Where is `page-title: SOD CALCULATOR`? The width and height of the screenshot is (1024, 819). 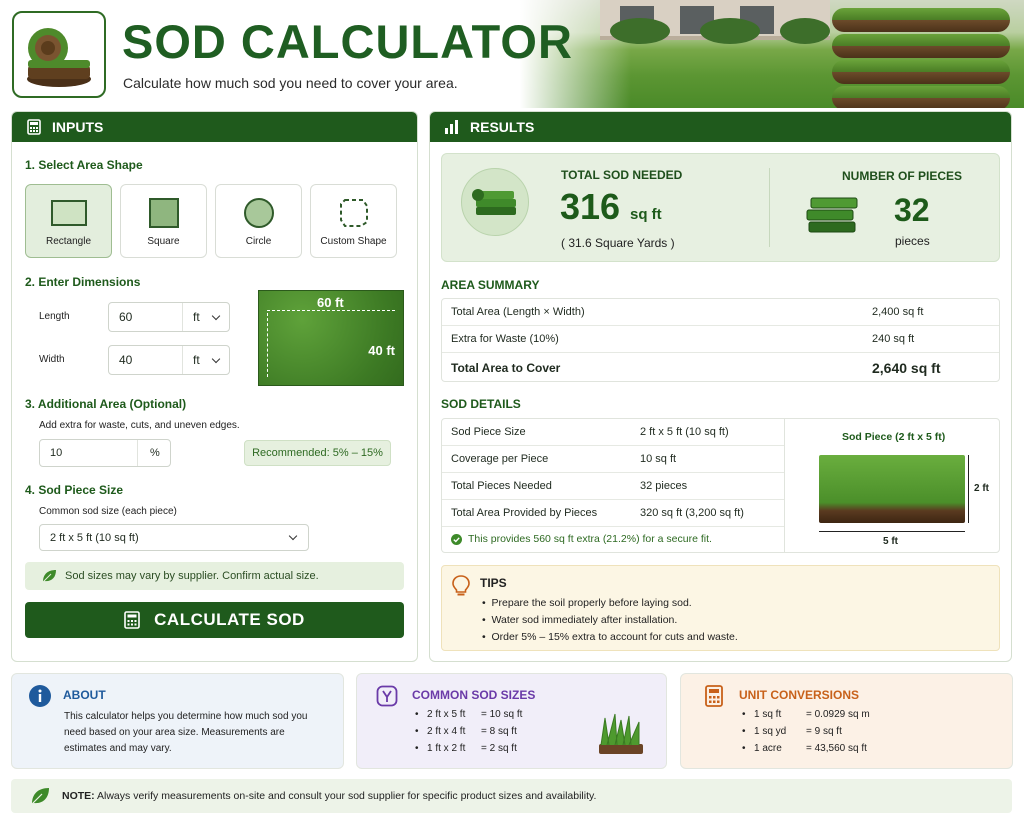 page-title: SOD CALCULATOR is located at coordinates (347, 41).